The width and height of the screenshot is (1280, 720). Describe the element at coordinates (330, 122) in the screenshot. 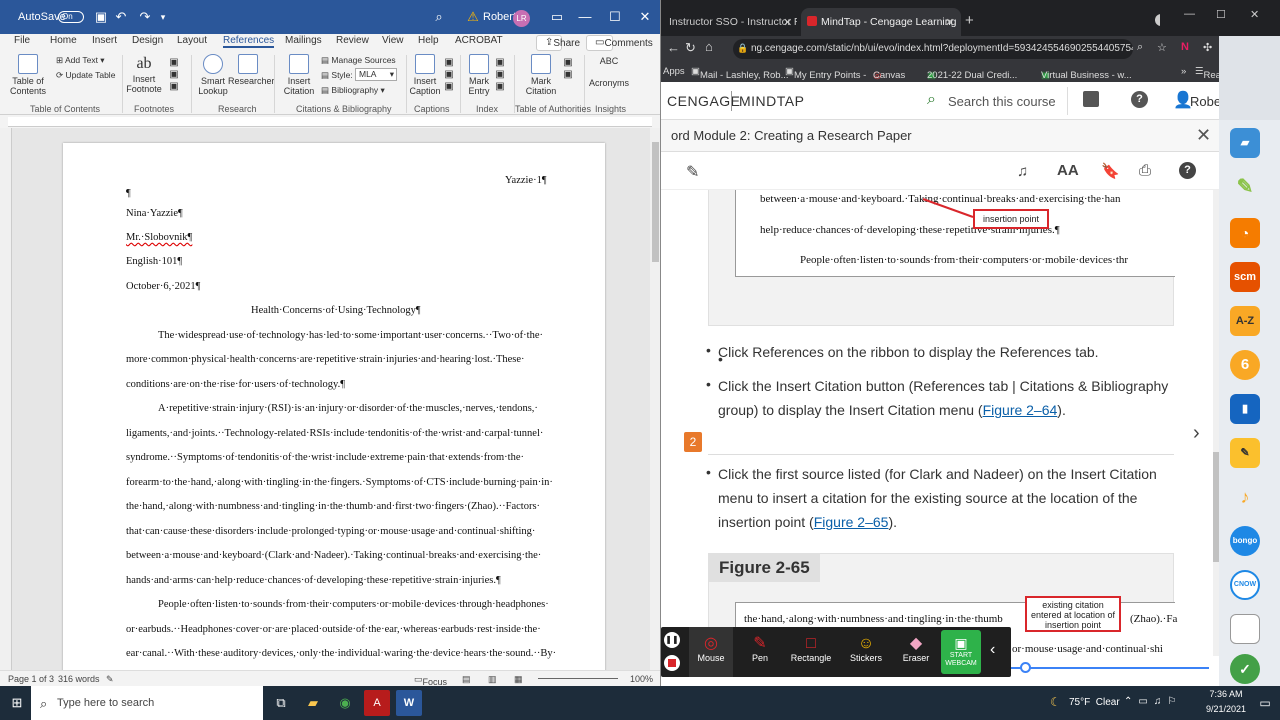

I see `horizontal-ruler` at that location.